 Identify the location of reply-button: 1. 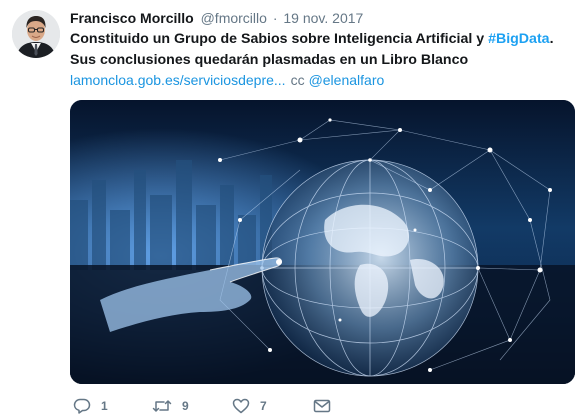
(90, 406).